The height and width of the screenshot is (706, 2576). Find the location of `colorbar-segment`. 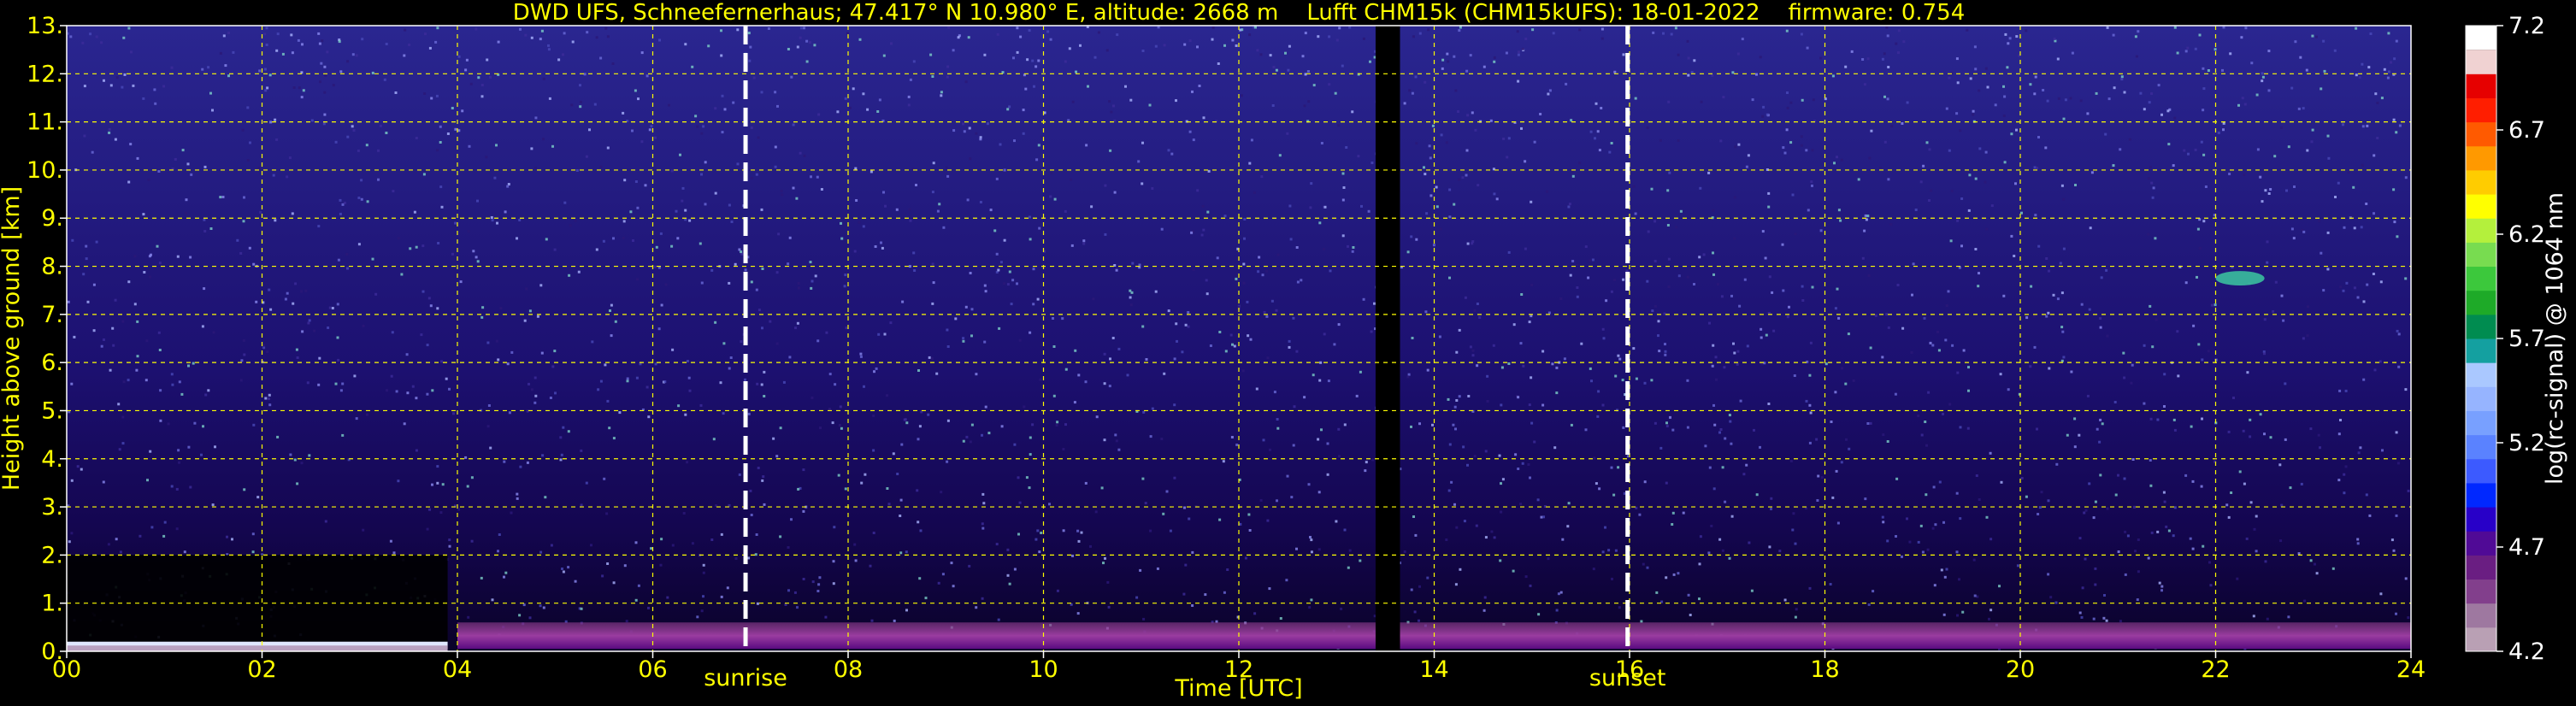

colorbar-segment is located at coordinates (2481, 567).